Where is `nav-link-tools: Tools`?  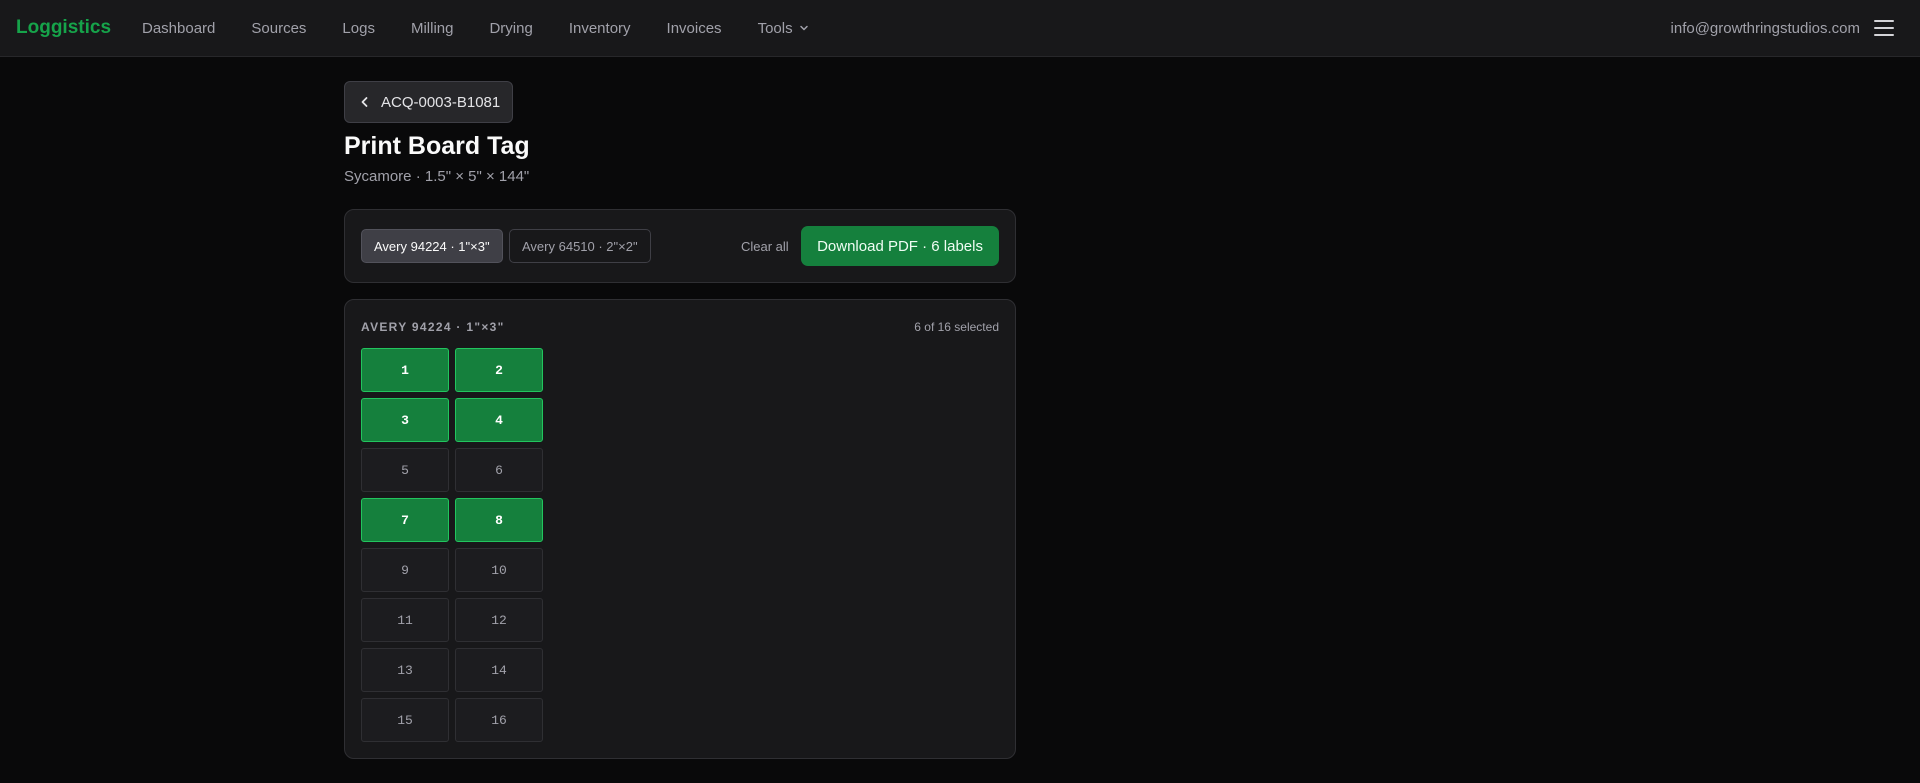
nav-link-tools: Tools is located at coordinates (783, 28).